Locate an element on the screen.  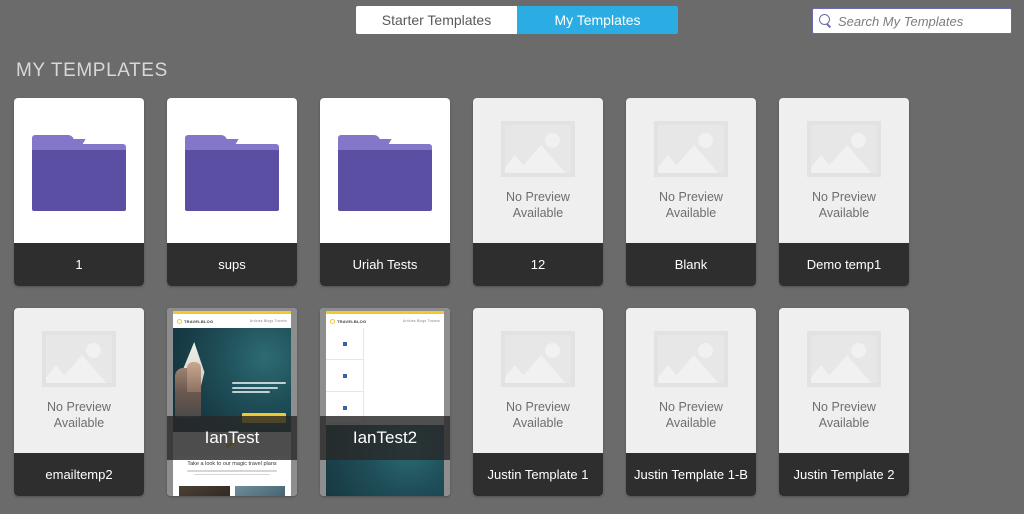
card-label: Justin Template 1-B is located at coordinates (691, 474).